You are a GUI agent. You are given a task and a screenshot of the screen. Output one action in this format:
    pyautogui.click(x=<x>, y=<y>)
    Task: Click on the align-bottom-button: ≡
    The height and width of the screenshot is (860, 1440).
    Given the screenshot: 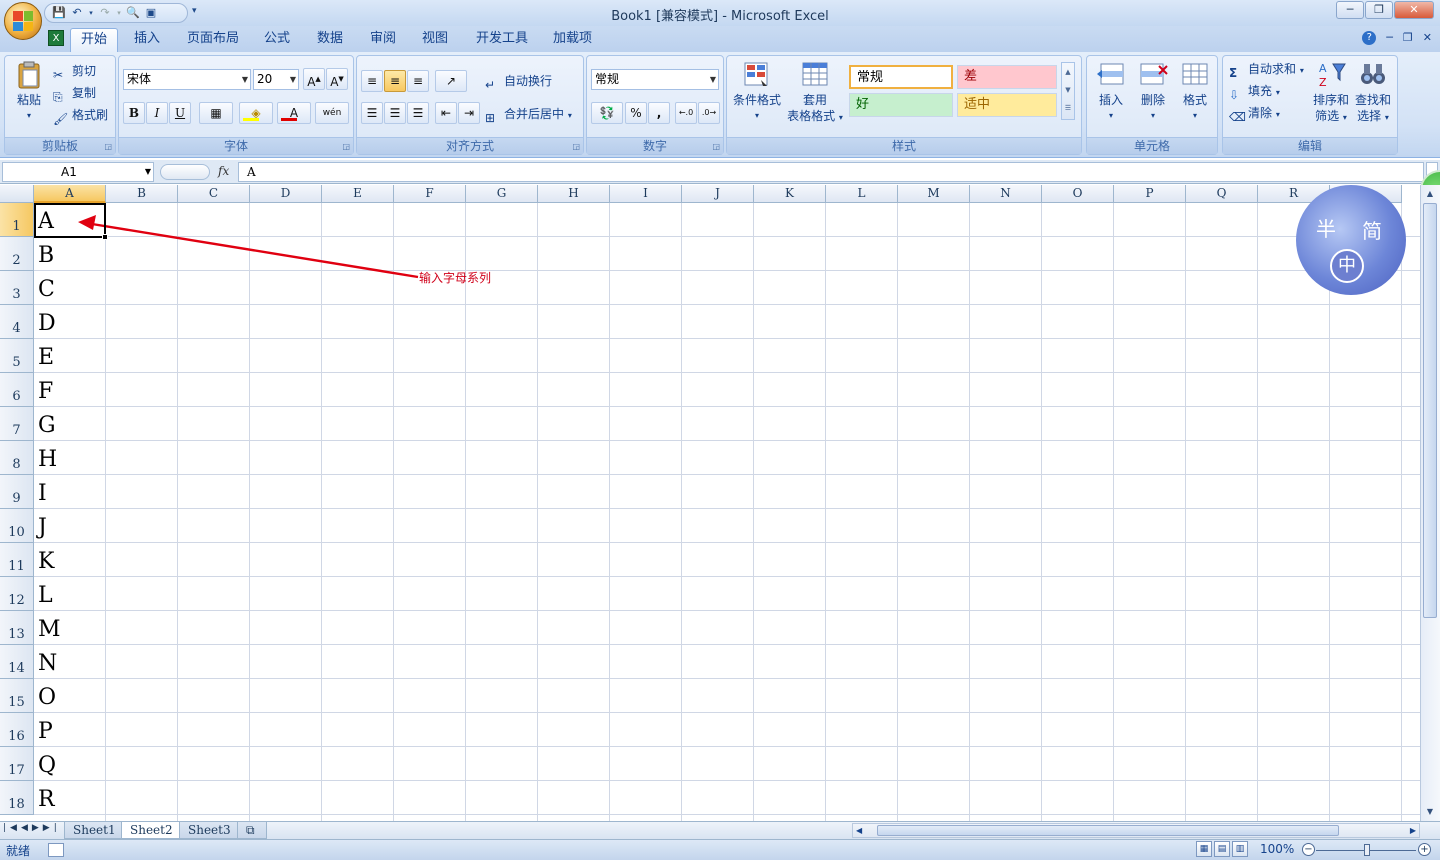 What is the action you would take?
    pyautogui.click(x=418, y=81)
    